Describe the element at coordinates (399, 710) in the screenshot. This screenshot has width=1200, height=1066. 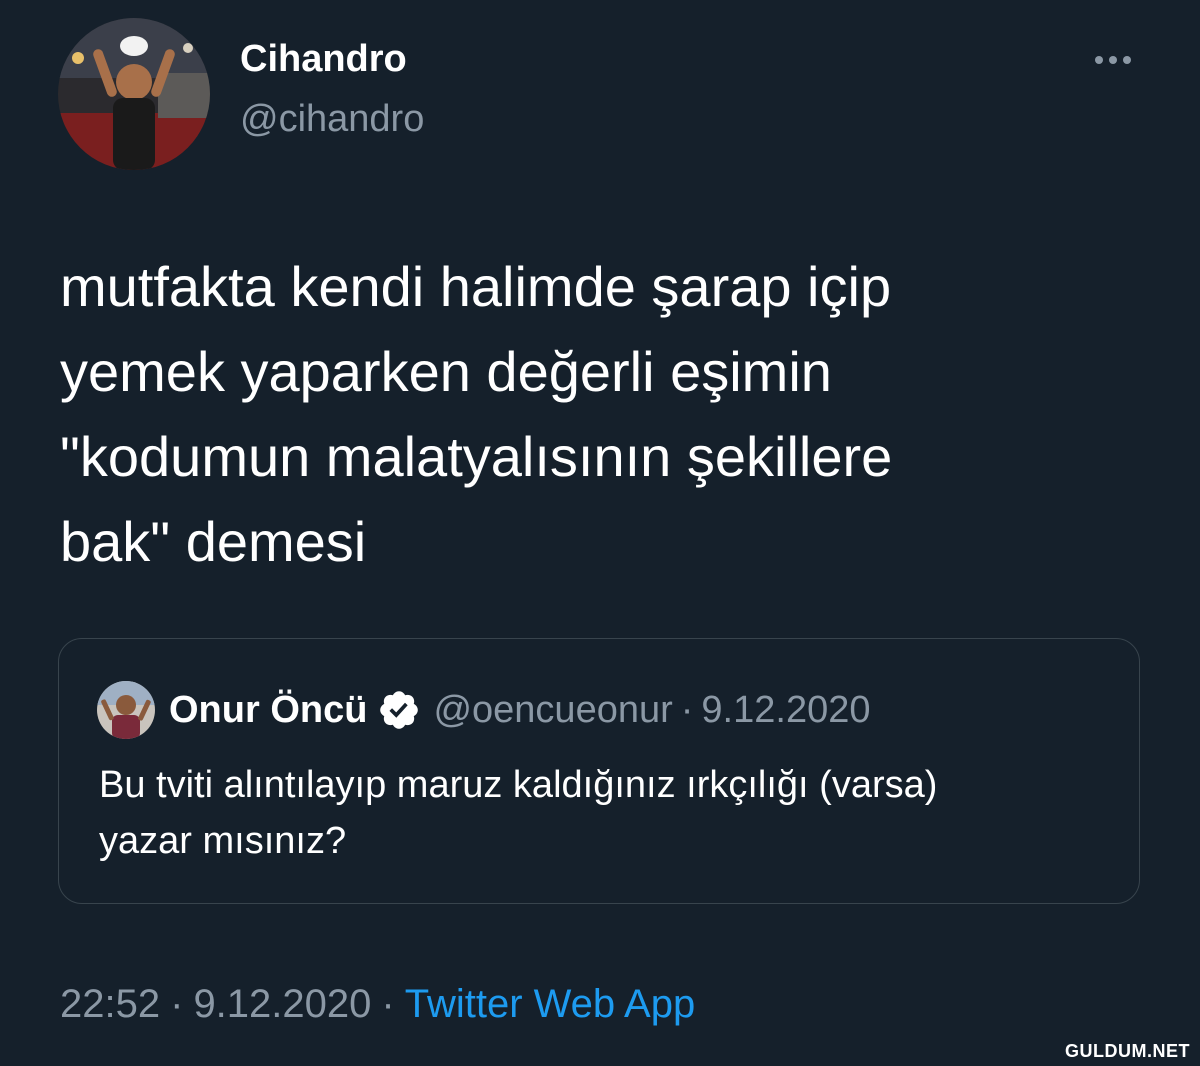
I see `verified-badge-icon` at that location.